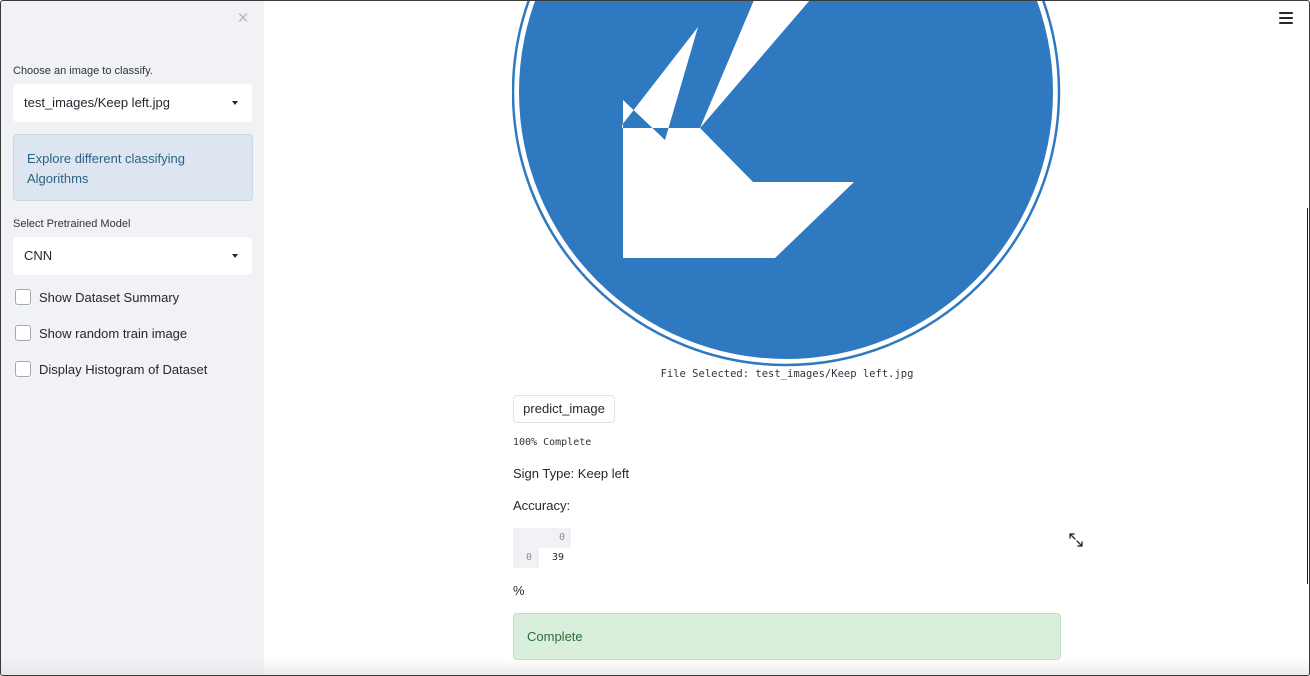 The width and height of the screenshot is (1310, 676). Describe the element at coordinates (542, 548) in the screenshot. I see `accuracy-dataframe: 0 0 39` at that location.